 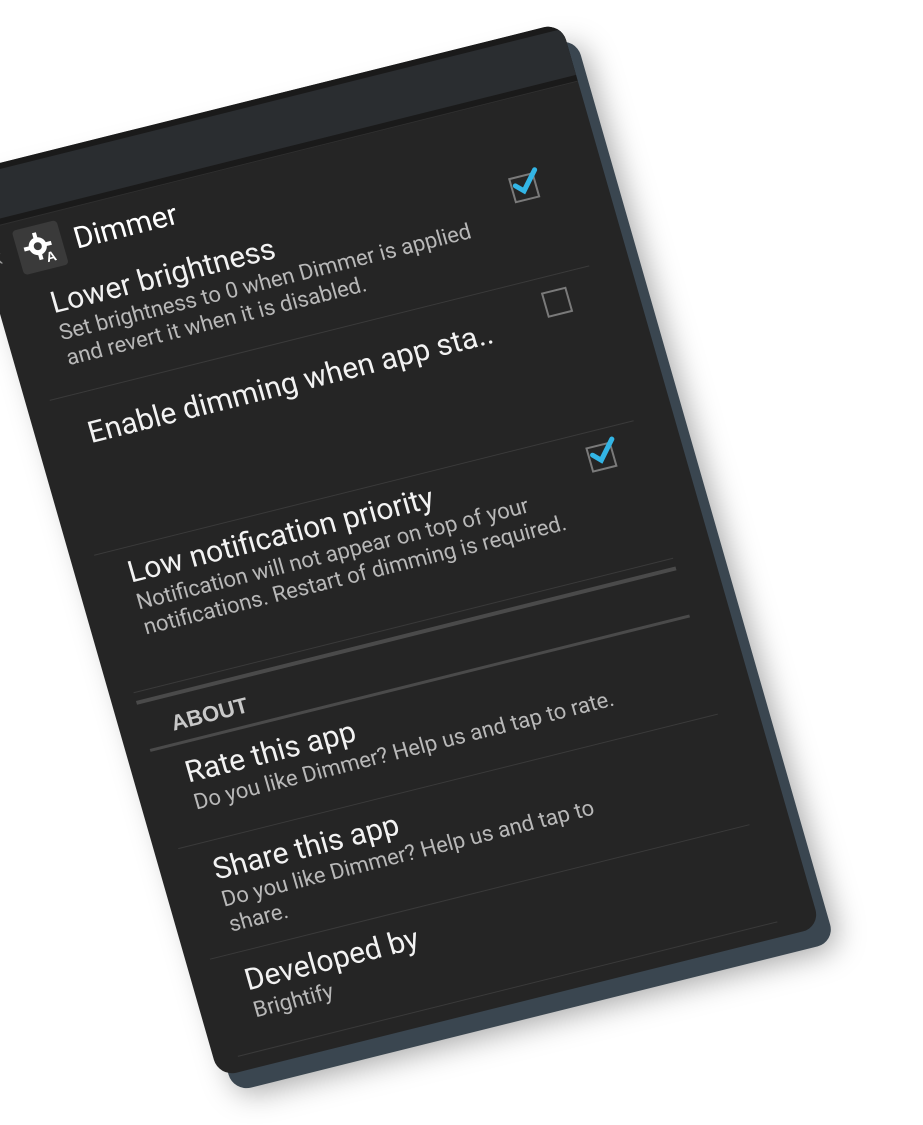 I want to click on low-priority-checkbox, so click(x=601, y=454).